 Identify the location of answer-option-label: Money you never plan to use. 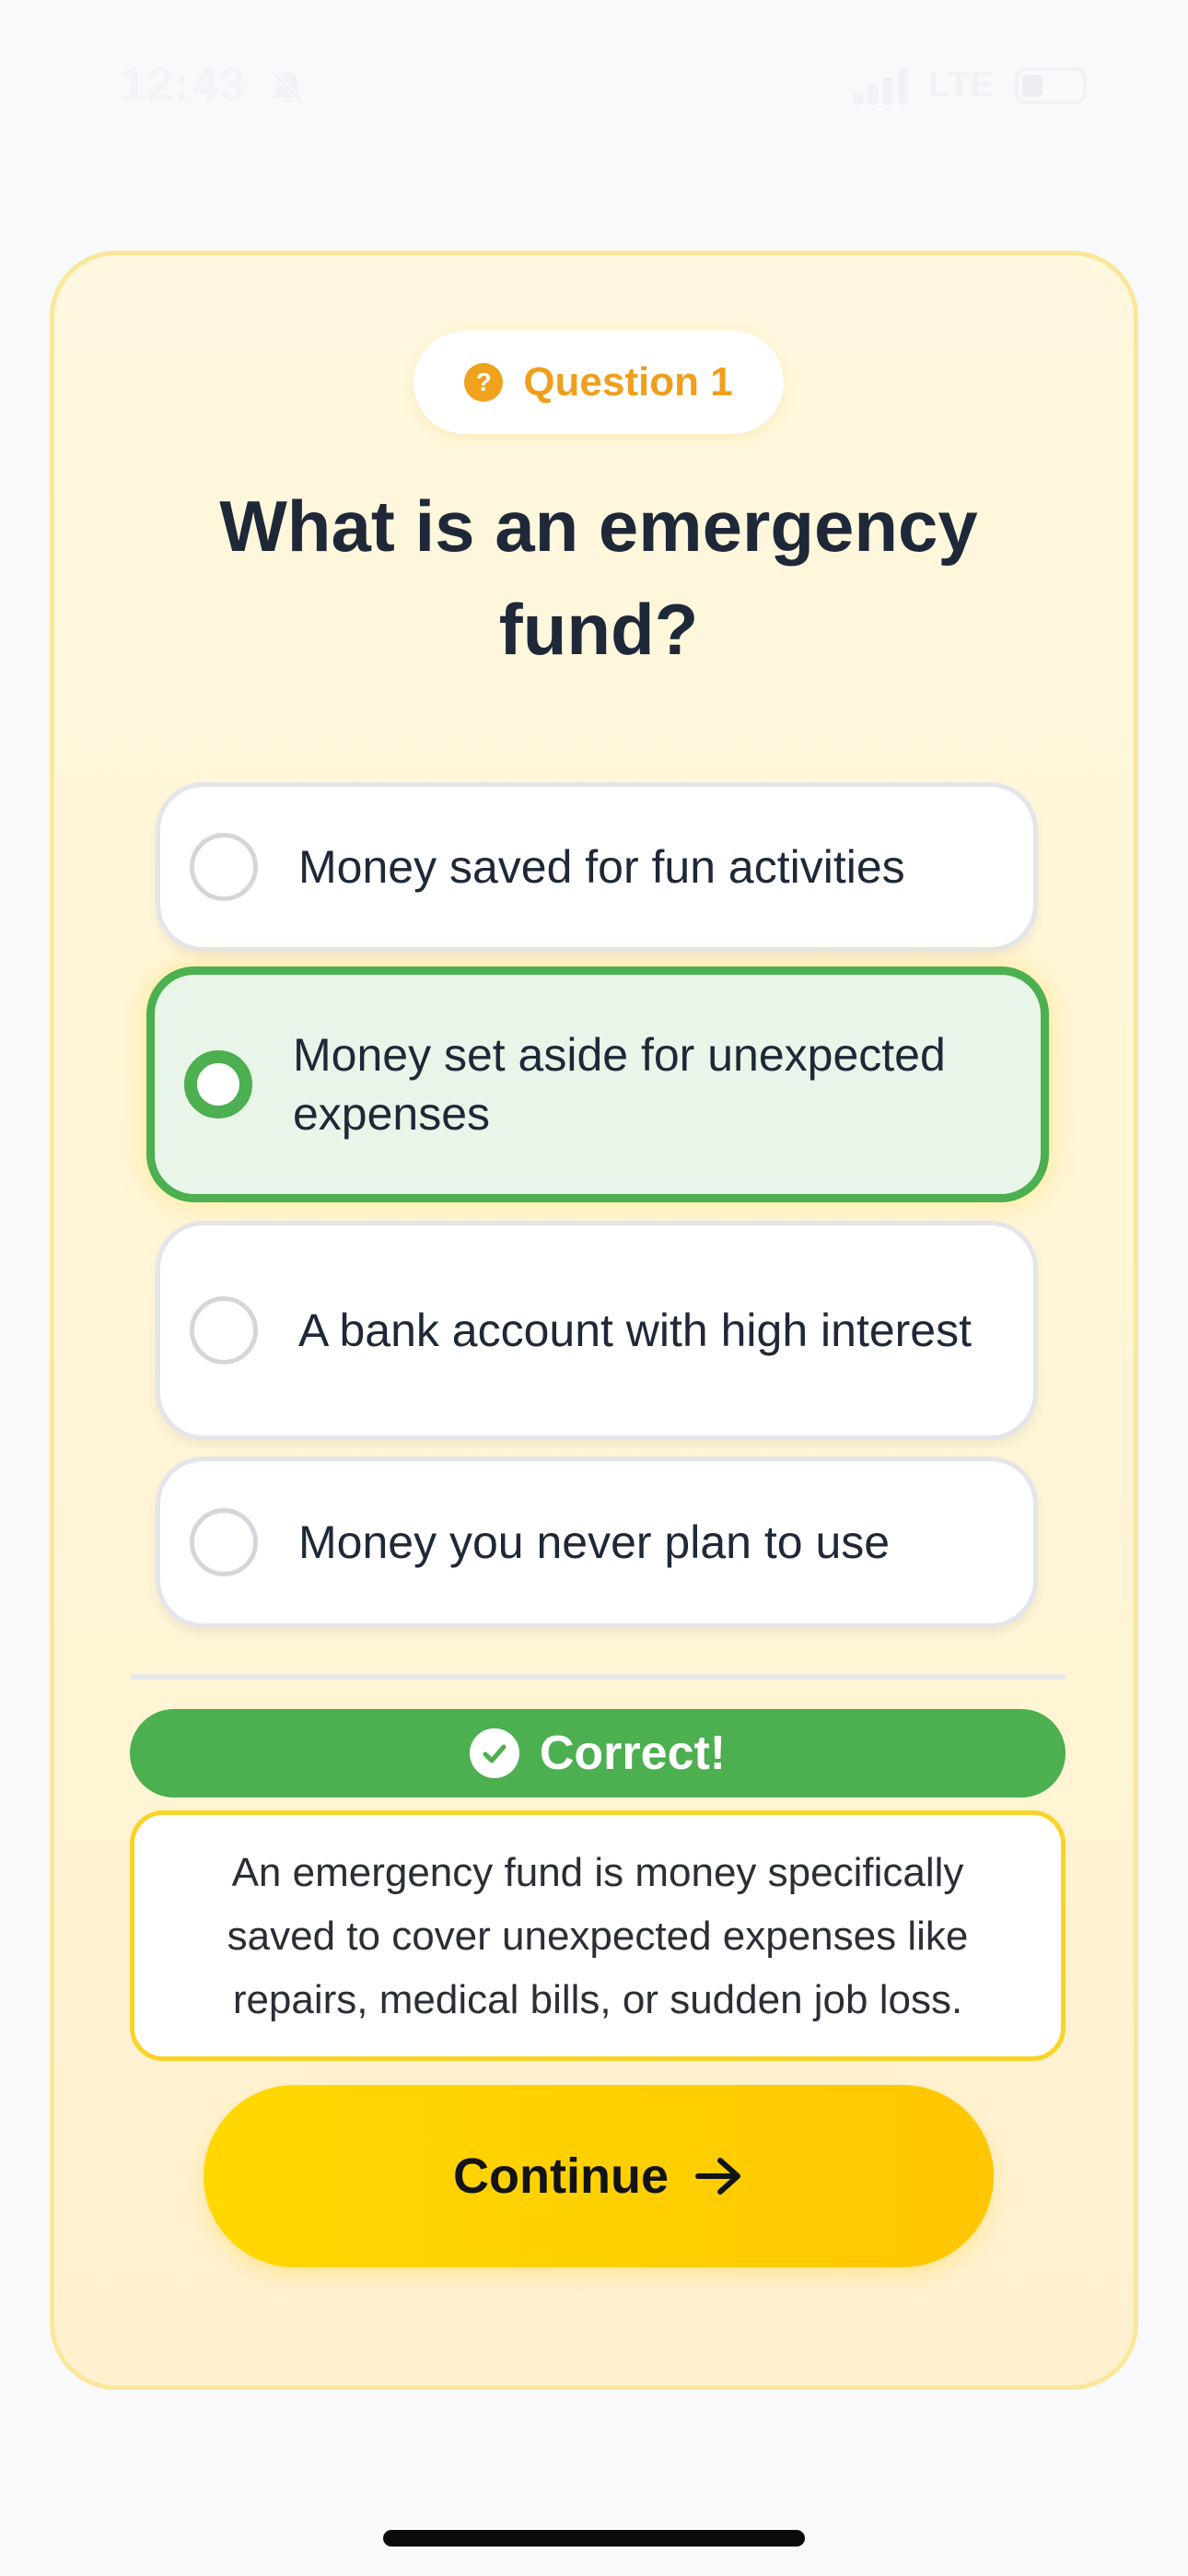
(594, 1542).